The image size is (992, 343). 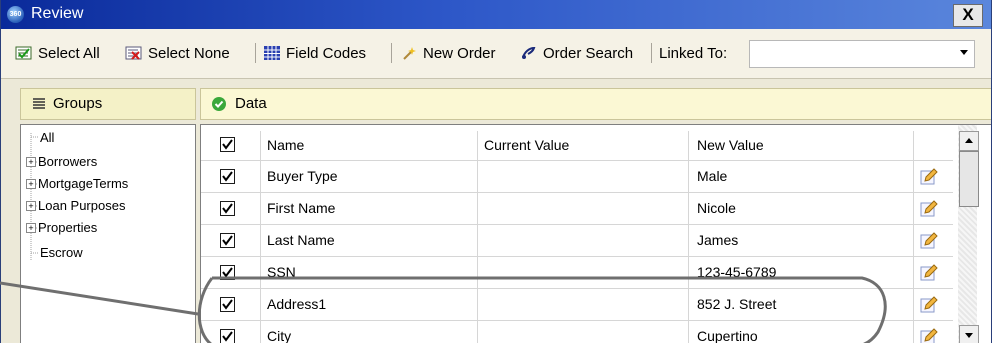 What do you see at coordinates (801, 304) in the screenshot?
I see `cell-new-value: 852 J. Street` at bounding box center [801, 304].